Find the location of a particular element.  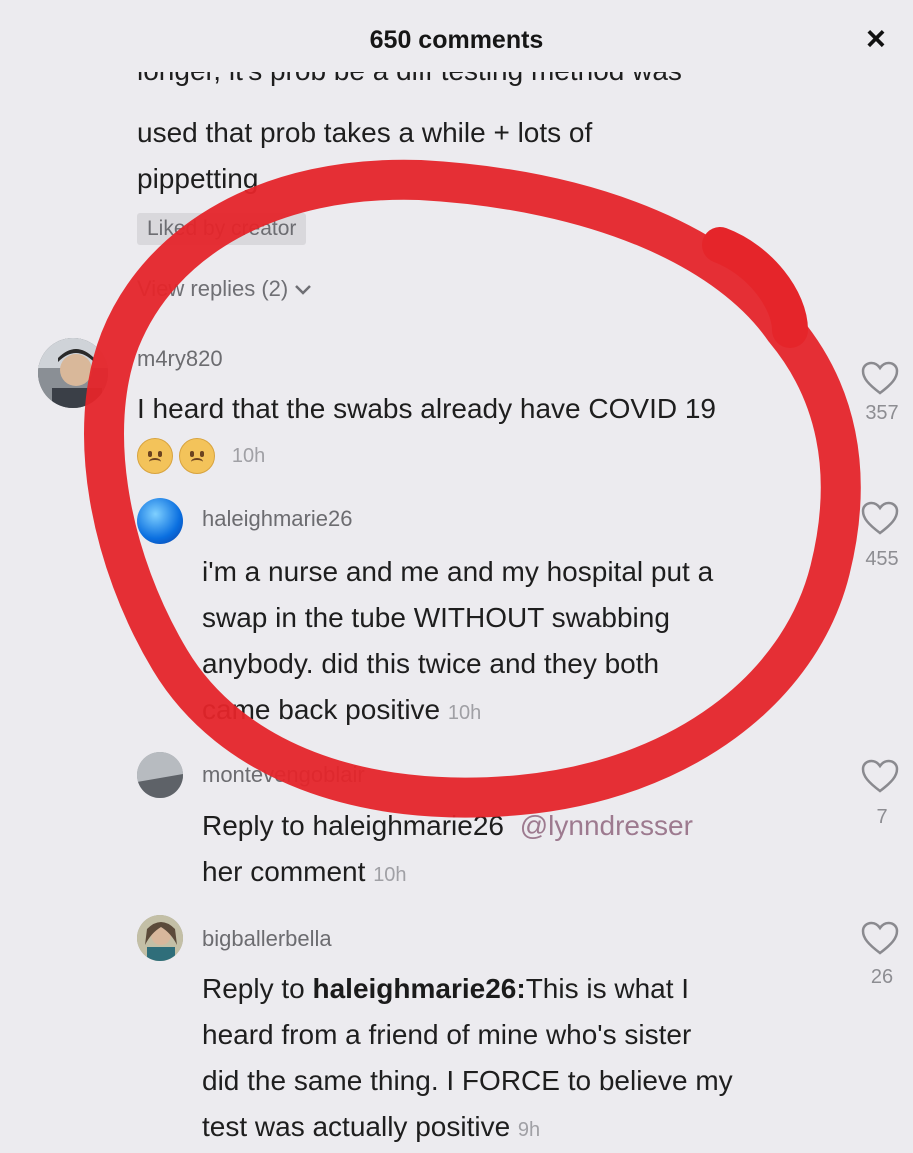

view-replies-label: View replies (2) is located at coordinates (213, 288).